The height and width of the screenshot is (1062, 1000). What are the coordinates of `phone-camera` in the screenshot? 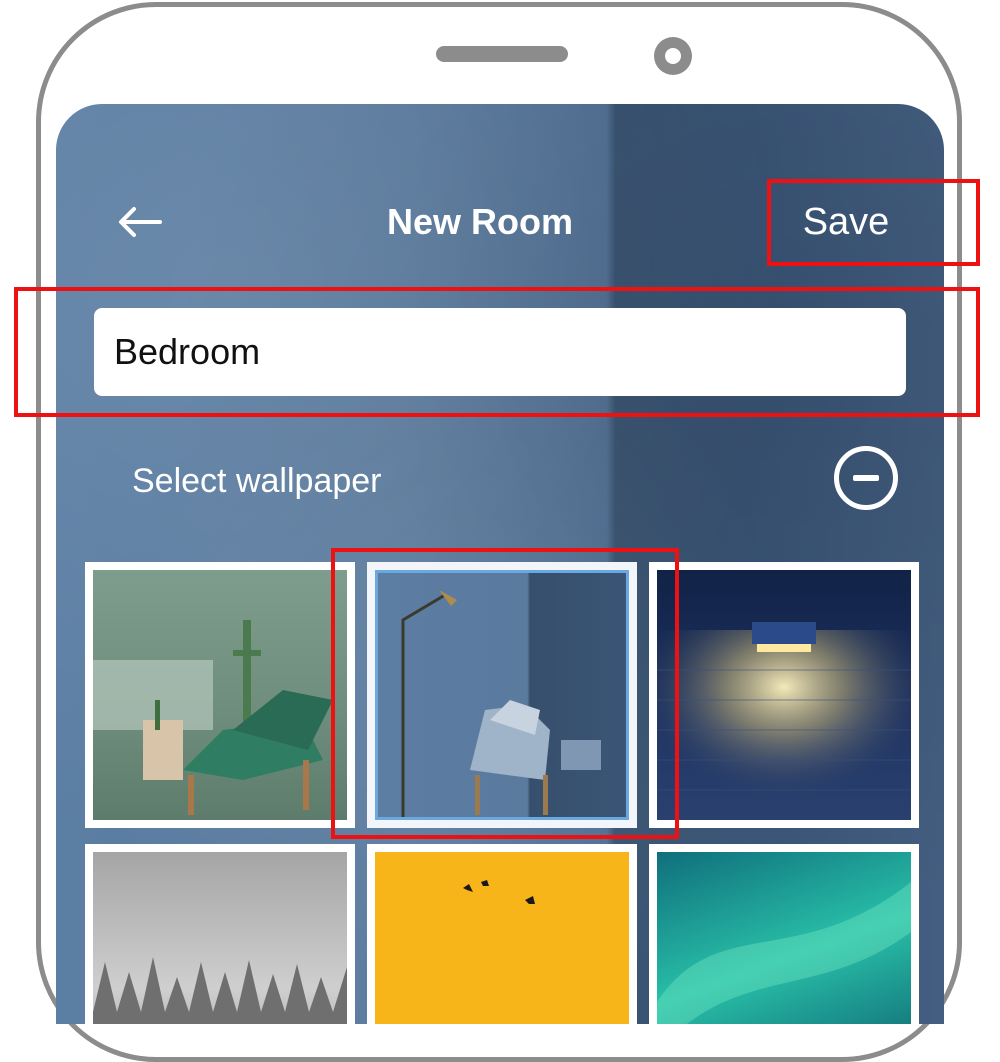 It's located at (673, 56).